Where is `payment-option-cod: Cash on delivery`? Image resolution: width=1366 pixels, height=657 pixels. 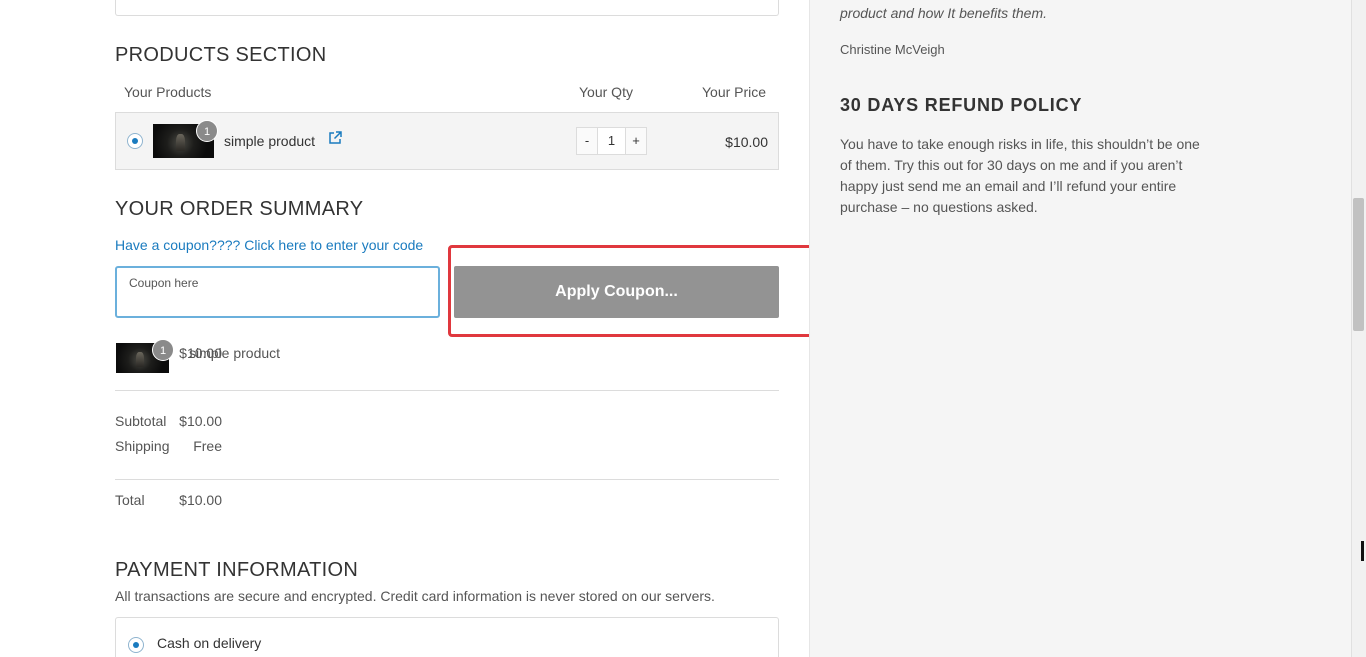 payment-option-cod: Cash on delivery is located at coordinates (447, 637).